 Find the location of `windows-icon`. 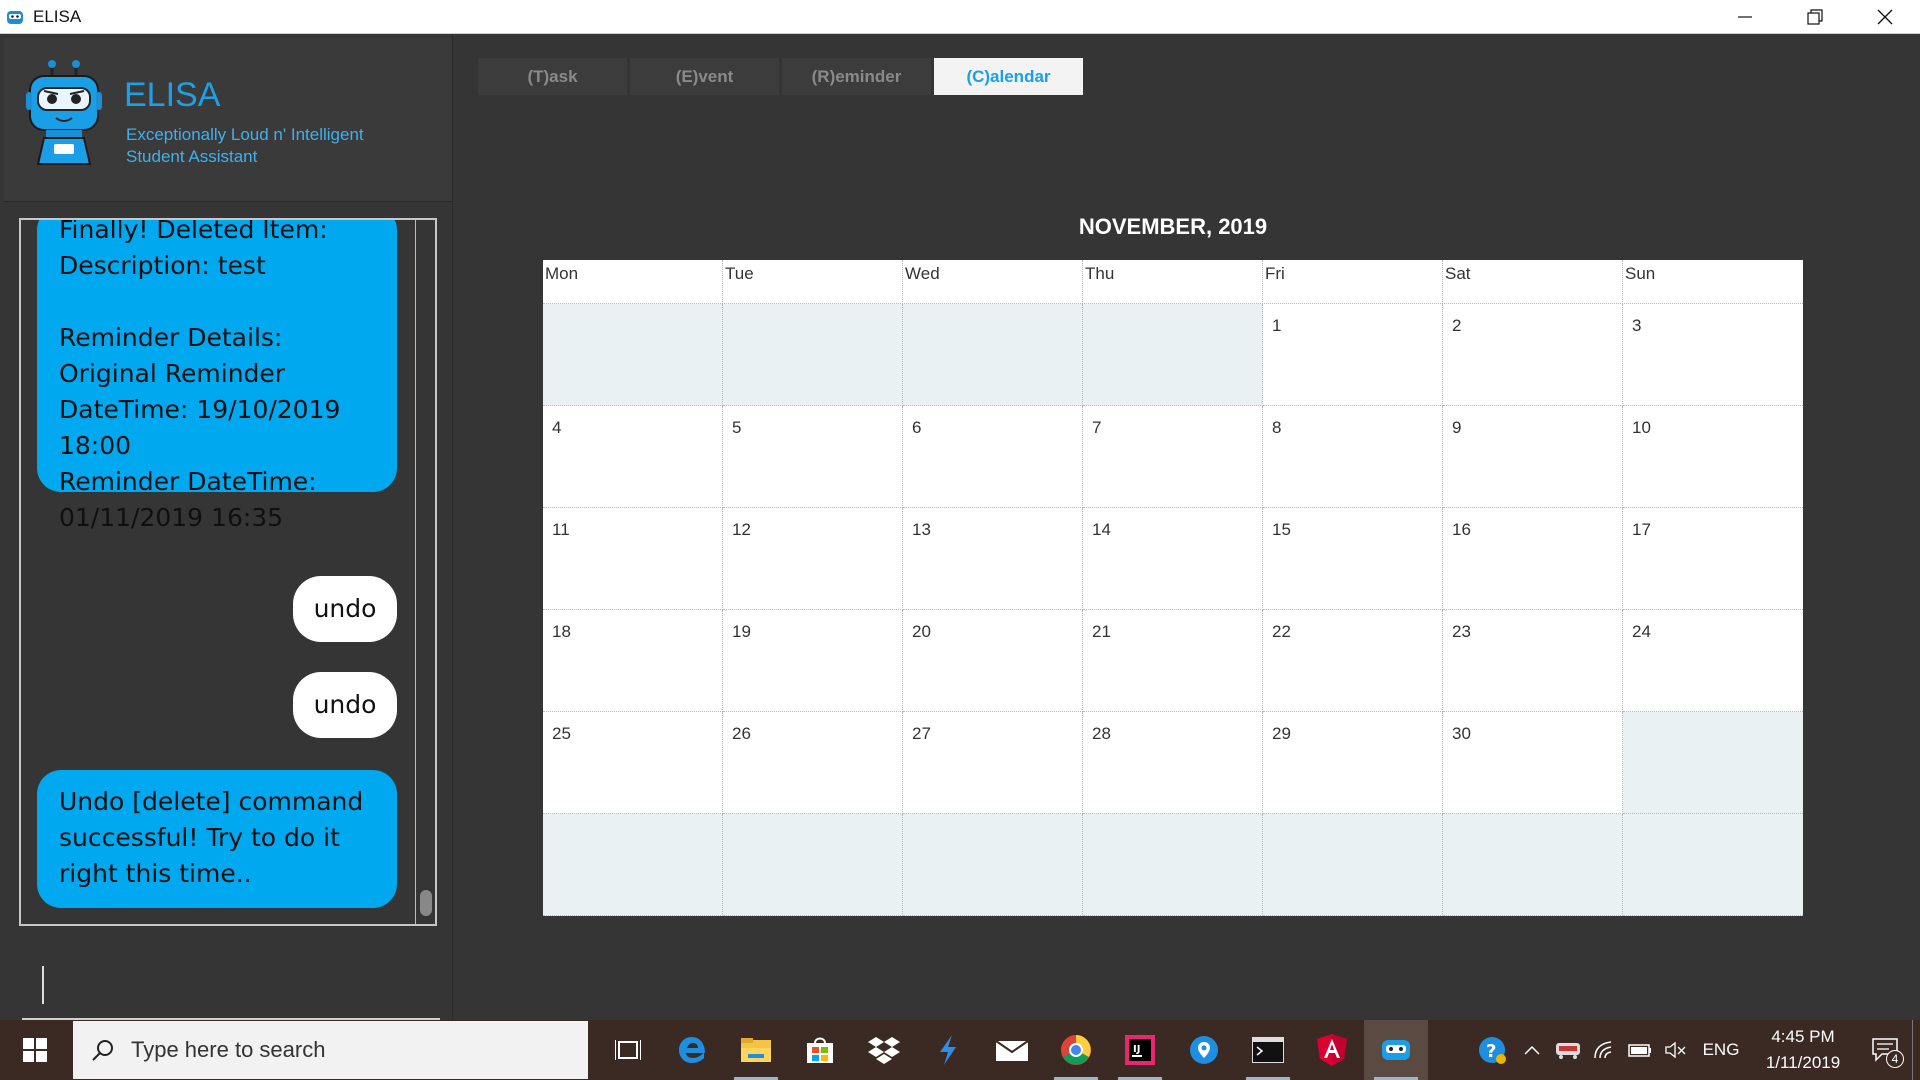

windows-icon is located at coordinates (35, 1050).